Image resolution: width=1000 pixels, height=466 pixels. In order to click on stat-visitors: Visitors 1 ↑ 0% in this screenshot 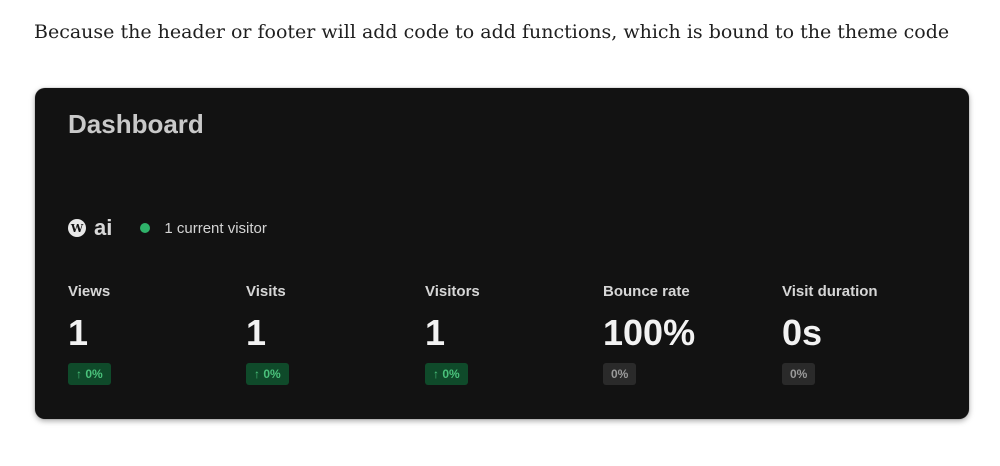, I will do `click(510, 334)`.